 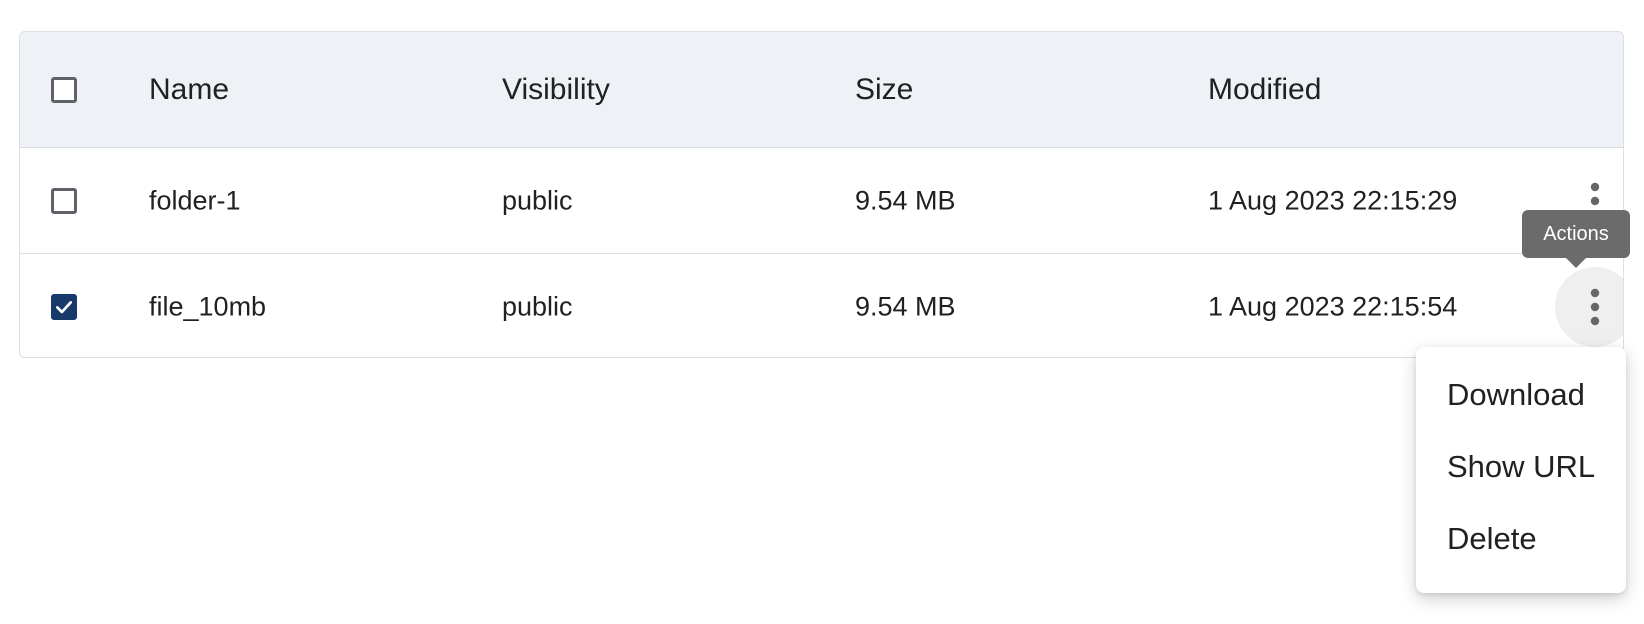 I want to click on select-all-checkbox, so click(x=64, y=89).